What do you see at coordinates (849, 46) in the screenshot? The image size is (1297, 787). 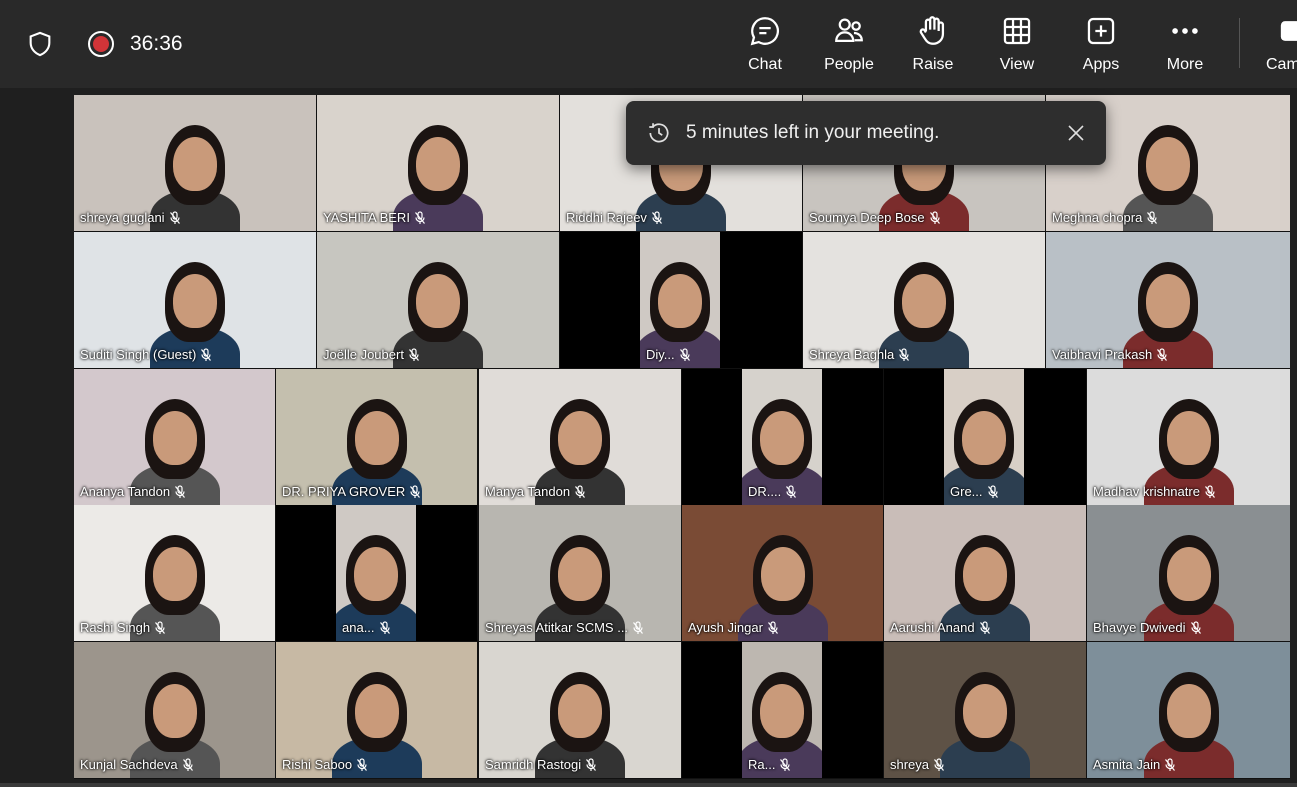 I see `people-button: People` at bounding box center [849, 46].